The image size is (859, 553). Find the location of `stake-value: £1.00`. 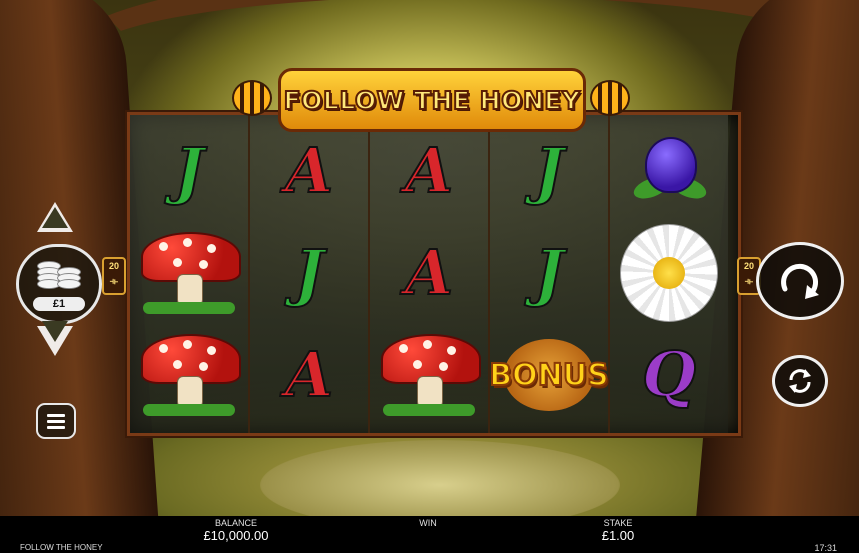

stake-value: £1.00 is located at coordinates (618, 535).